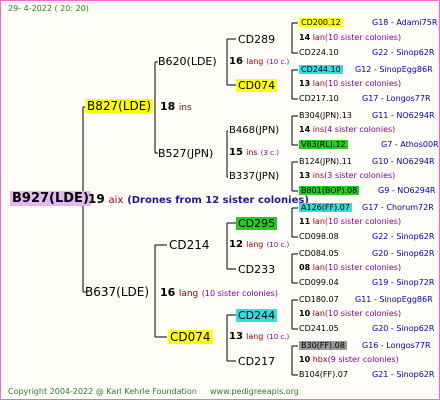 This screenshot has height=400, width=440. I want to click on gen4-stats-row: 10 hbx(9 sister colonies), so click(349, 360).